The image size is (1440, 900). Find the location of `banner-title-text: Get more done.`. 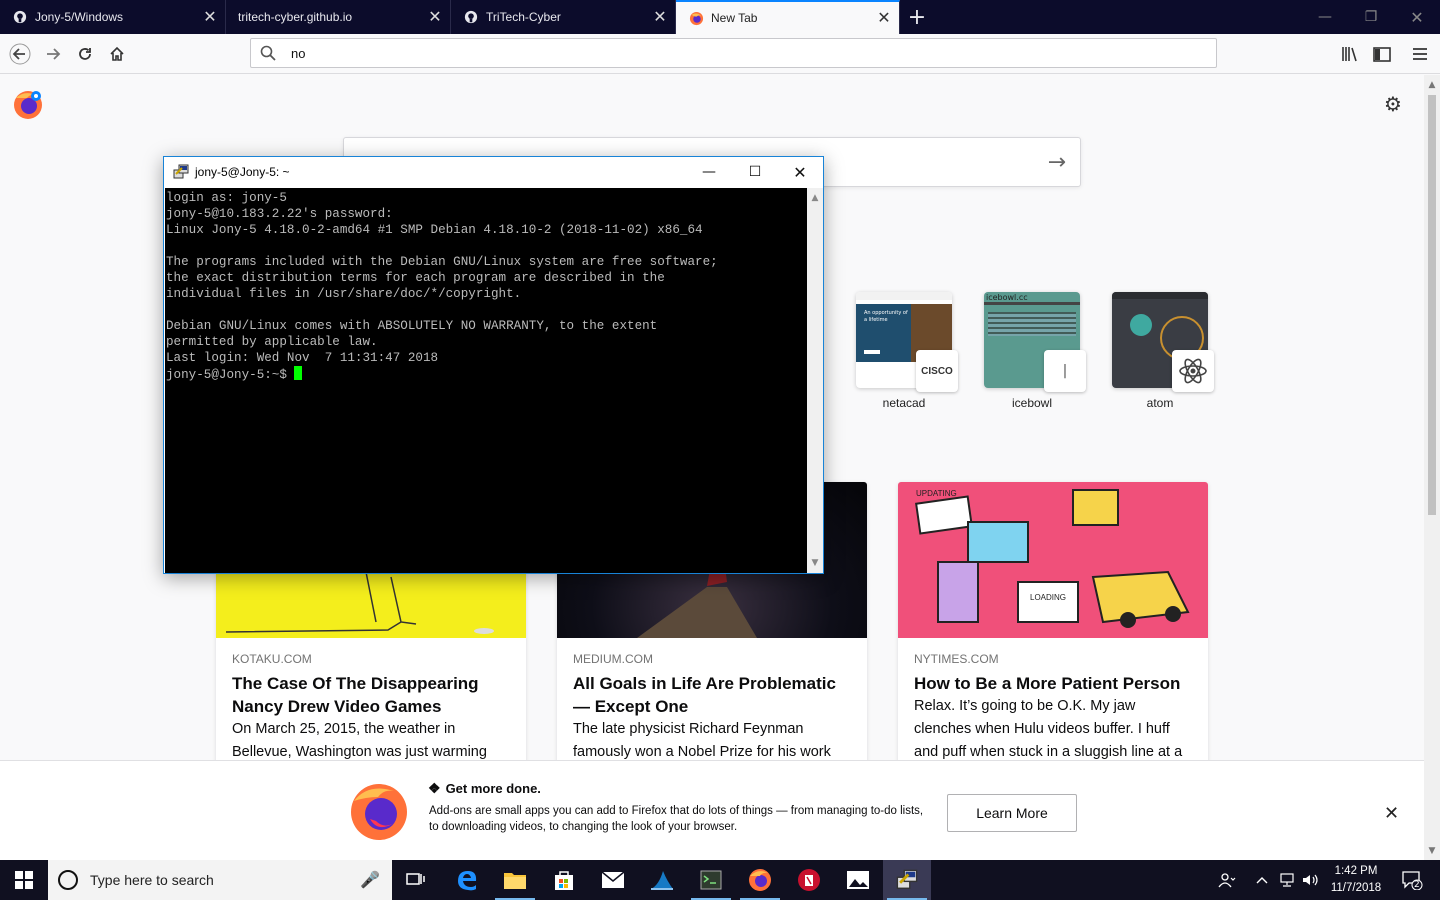

banner-title-text: Get more done. is located at coordinates (493, 788).